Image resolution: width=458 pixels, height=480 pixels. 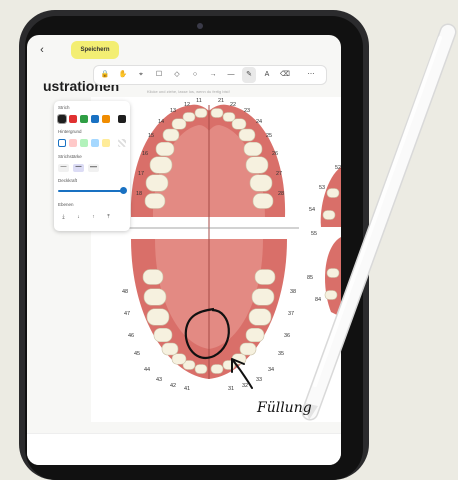 What do you see at coordinates (139, 194) in the screenshot?
I see `tooth-number: 18` at bounding box center [139, 194].